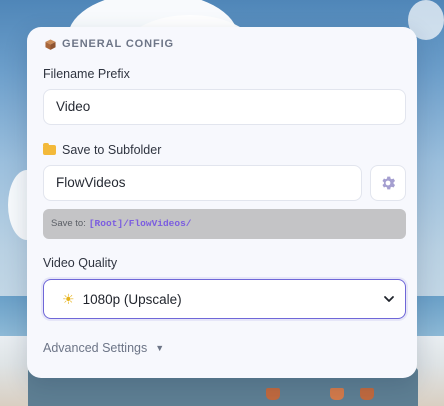  I want to click on triangle-down-icon: ▼, so click(160, 348).